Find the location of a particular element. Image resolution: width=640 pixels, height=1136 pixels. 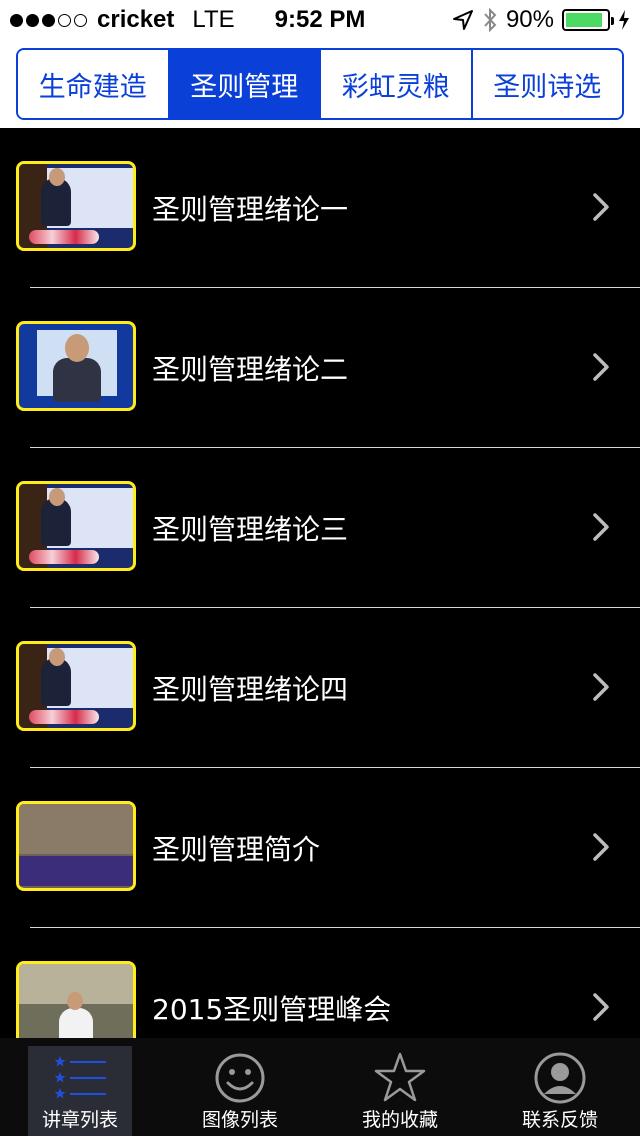

tab-feedback: 联系反馈 is located at coordinates (560, 1087).